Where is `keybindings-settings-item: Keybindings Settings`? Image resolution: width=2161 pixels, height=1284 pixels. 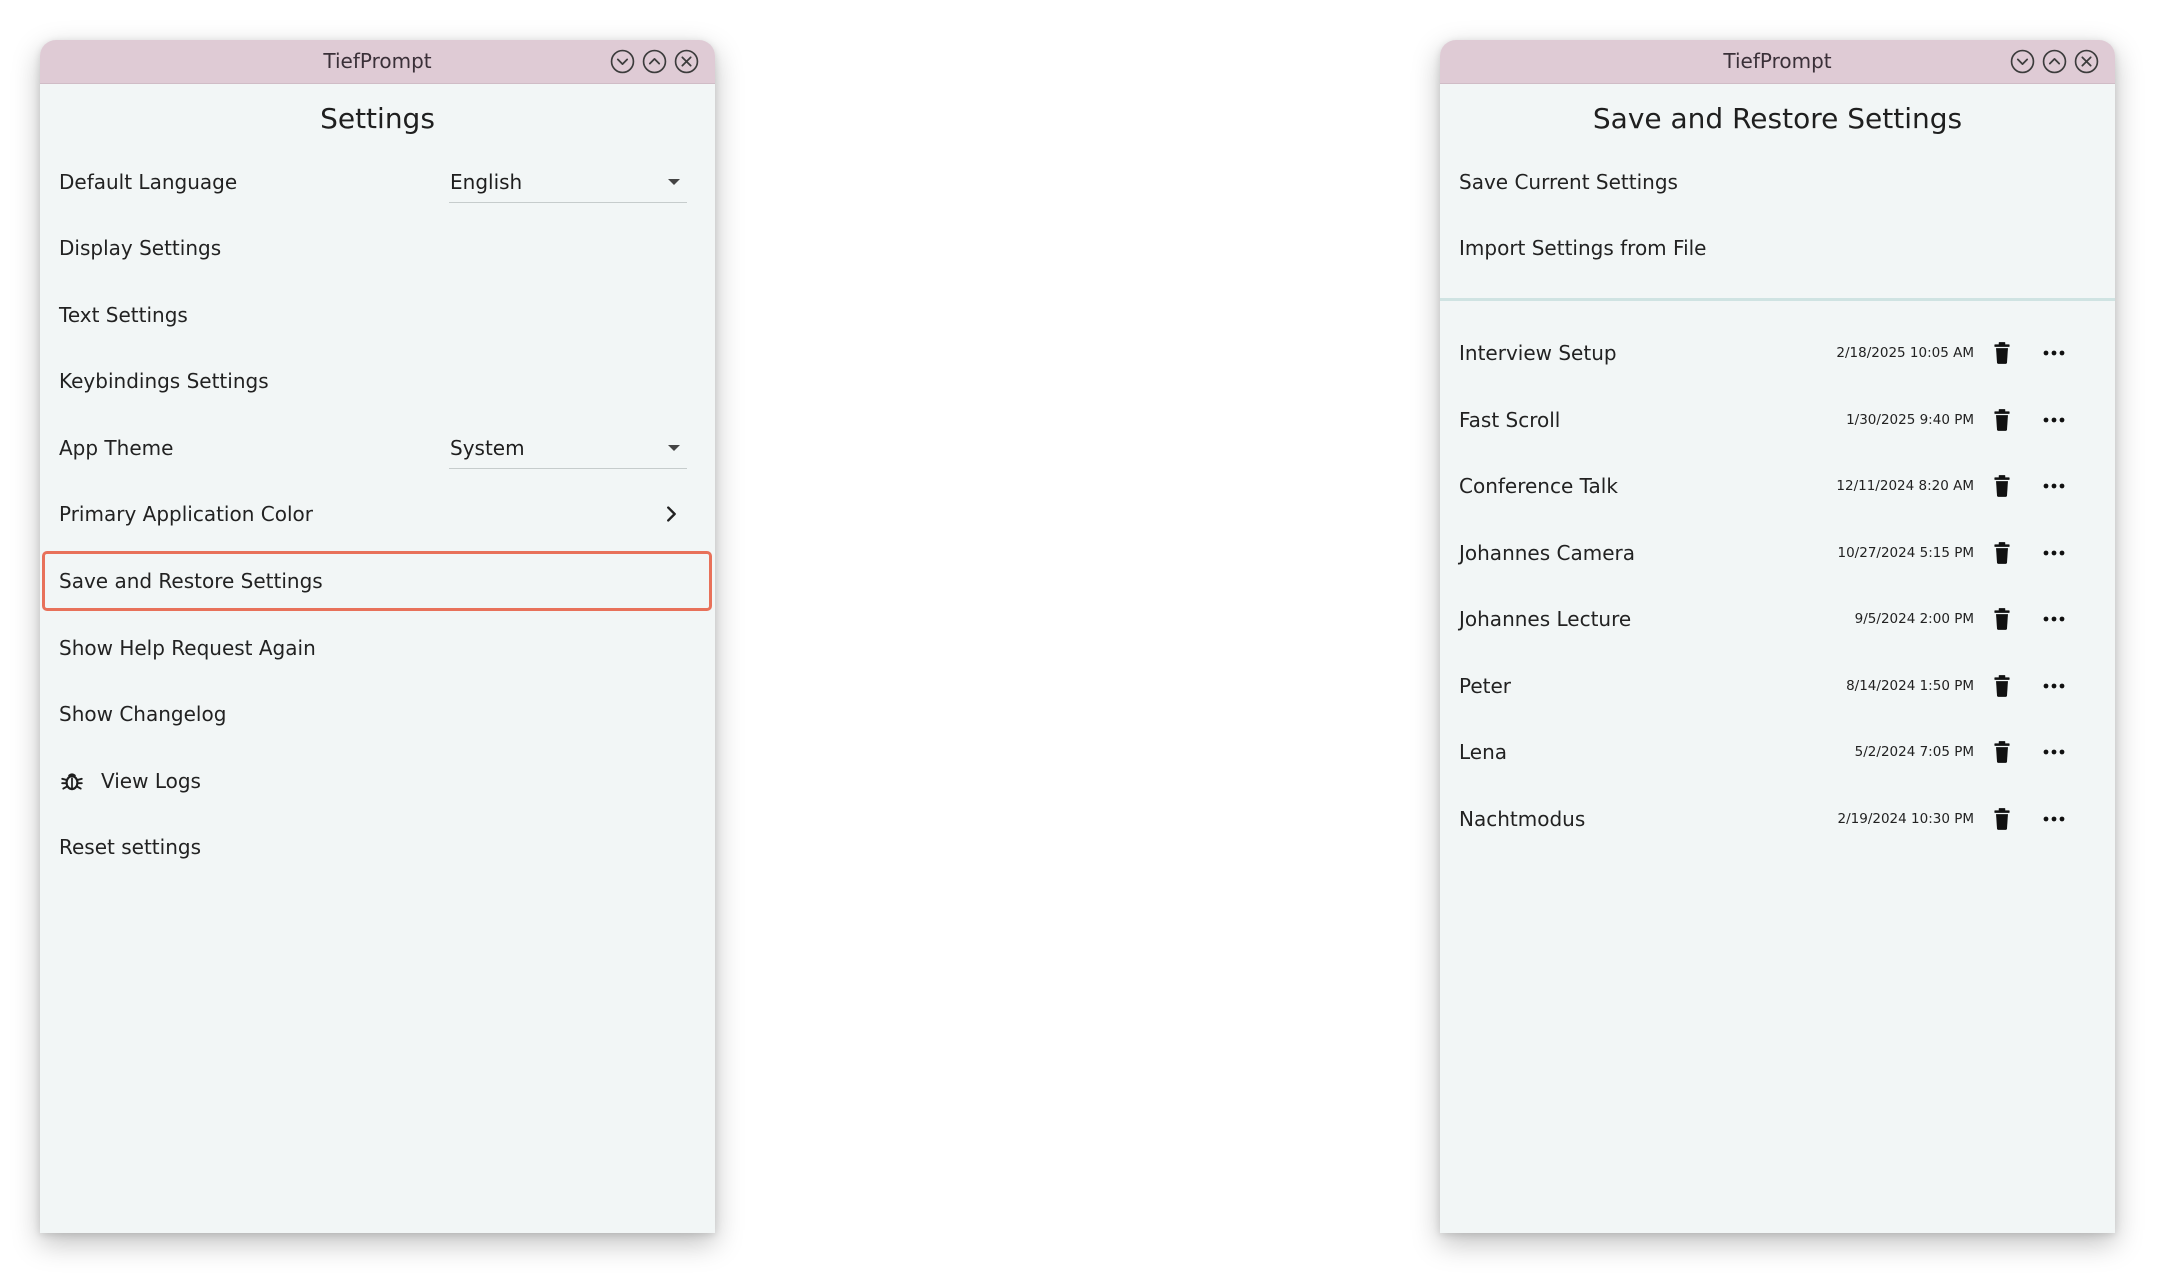 keybindings-settings-item: Keybindings Settings is located at coordinates (377, 381).